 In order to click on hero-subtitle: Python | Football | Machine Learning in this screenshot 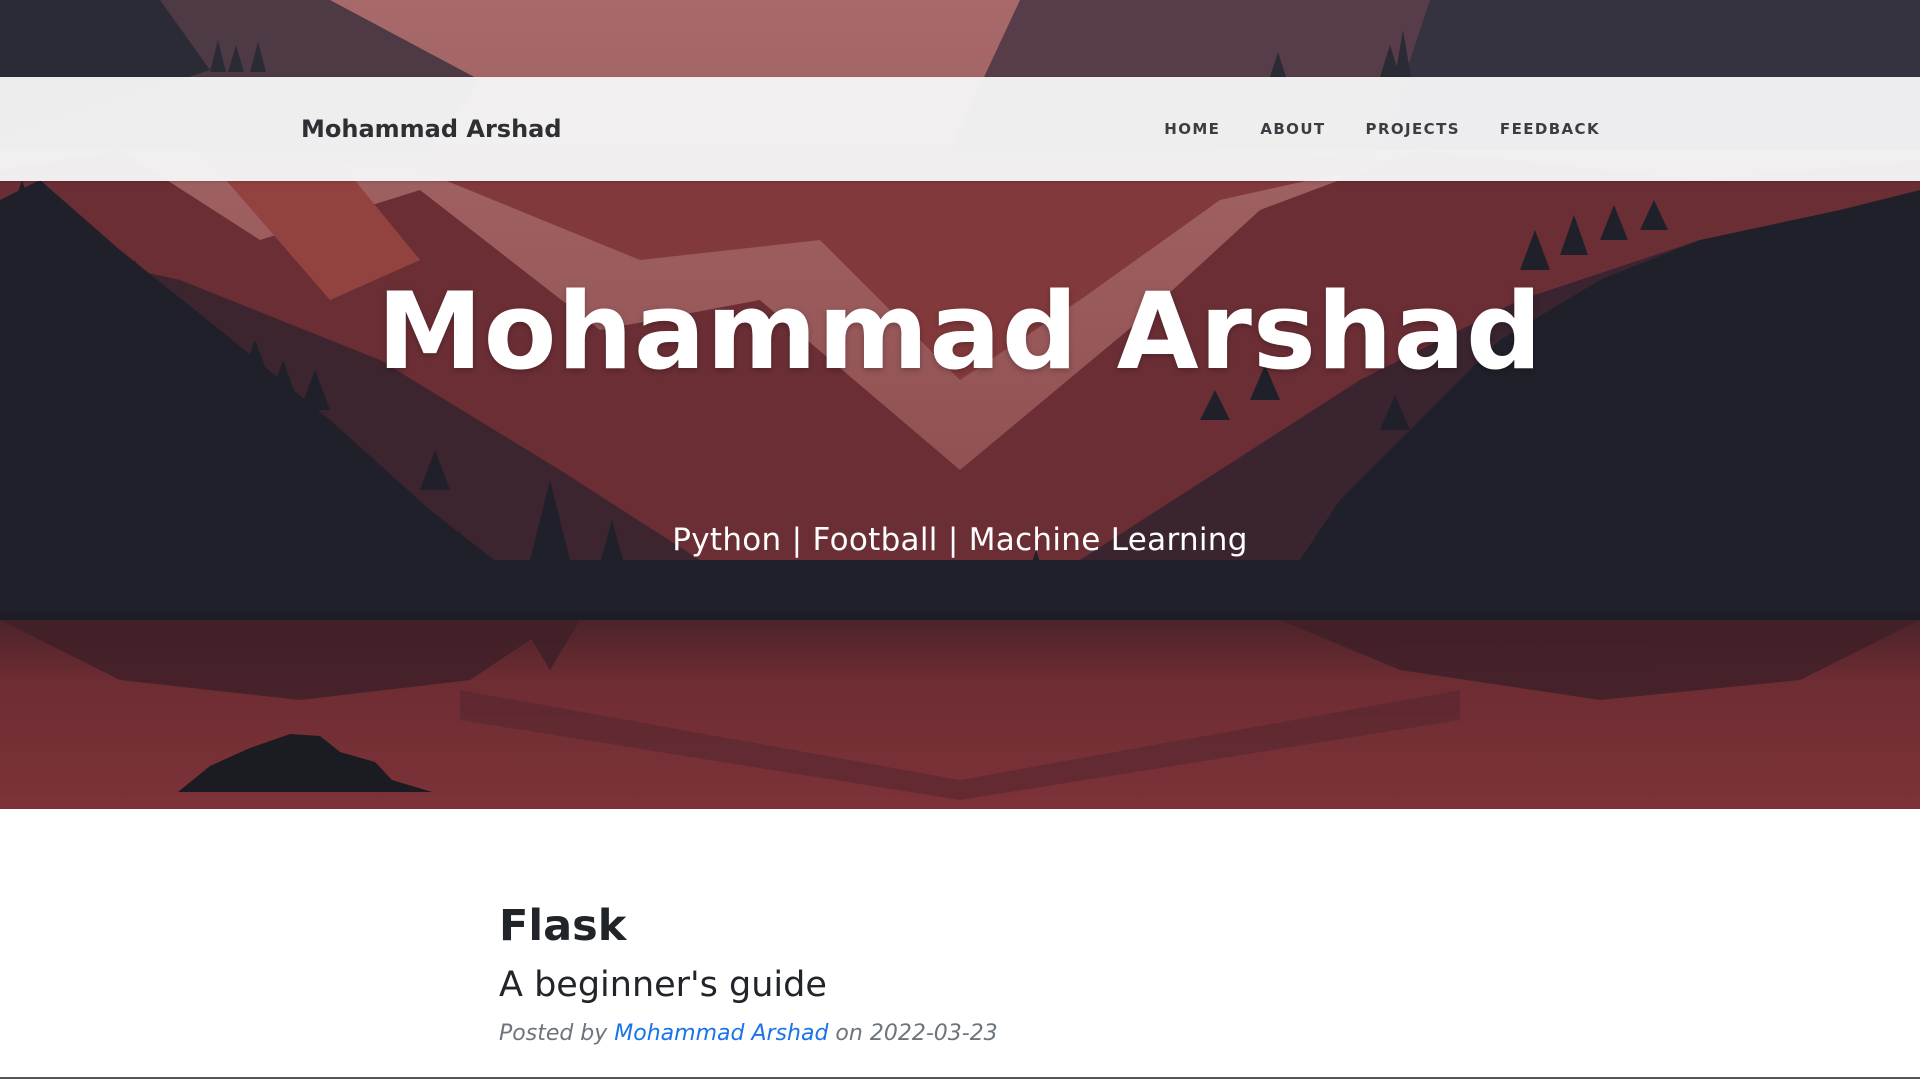, I will do `click(960, 540)`.